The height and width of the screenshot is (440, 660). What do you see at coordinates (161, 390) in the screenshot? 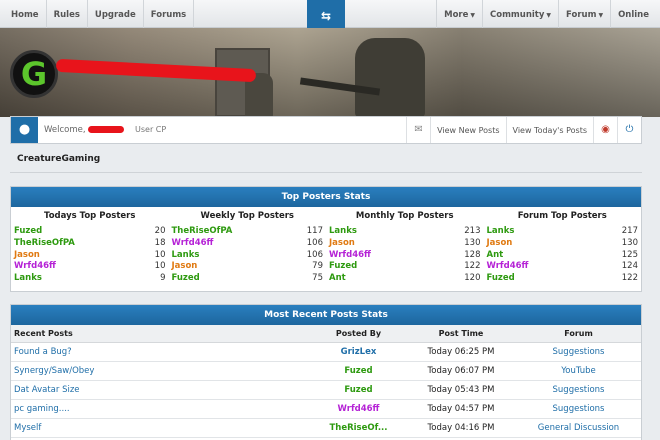
I see `post-title-link: Dat Avatar Size` at bounding box center [161, 390].